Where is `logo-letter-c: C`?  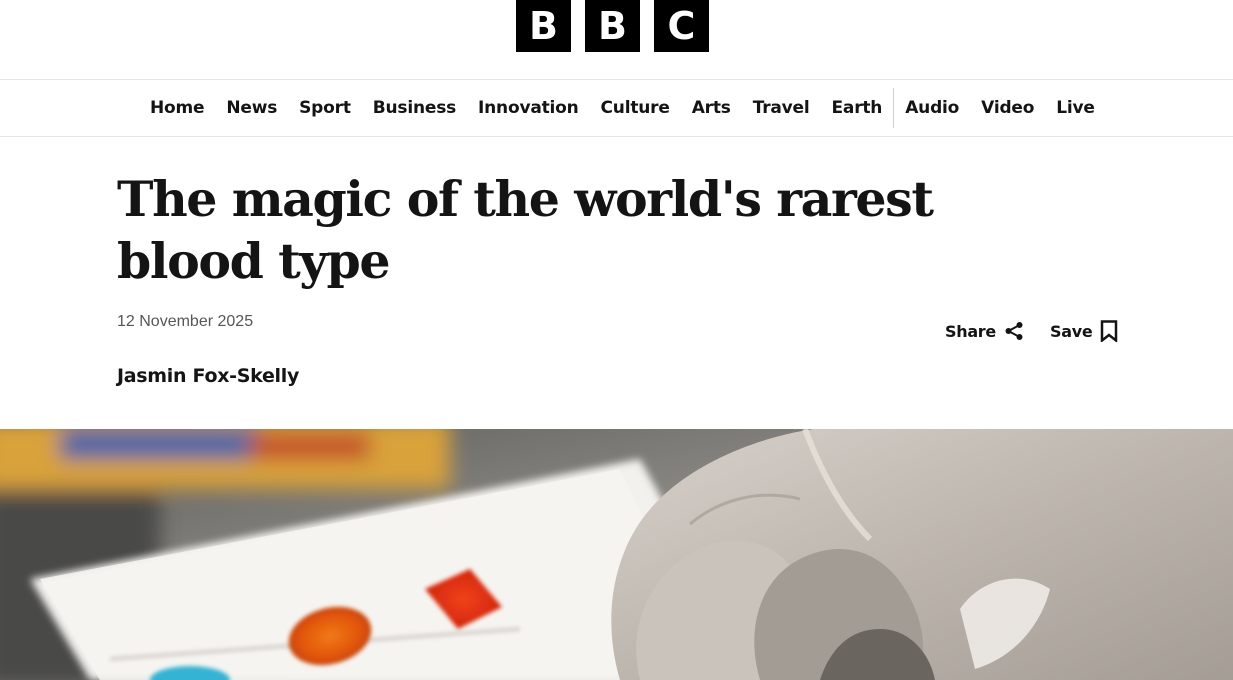 logo-letter-c: C is located at coordinates (681, 26).